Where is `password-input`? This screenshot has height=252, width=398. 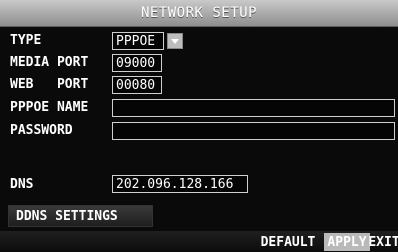
password-input is located at coordinates (253, 131).